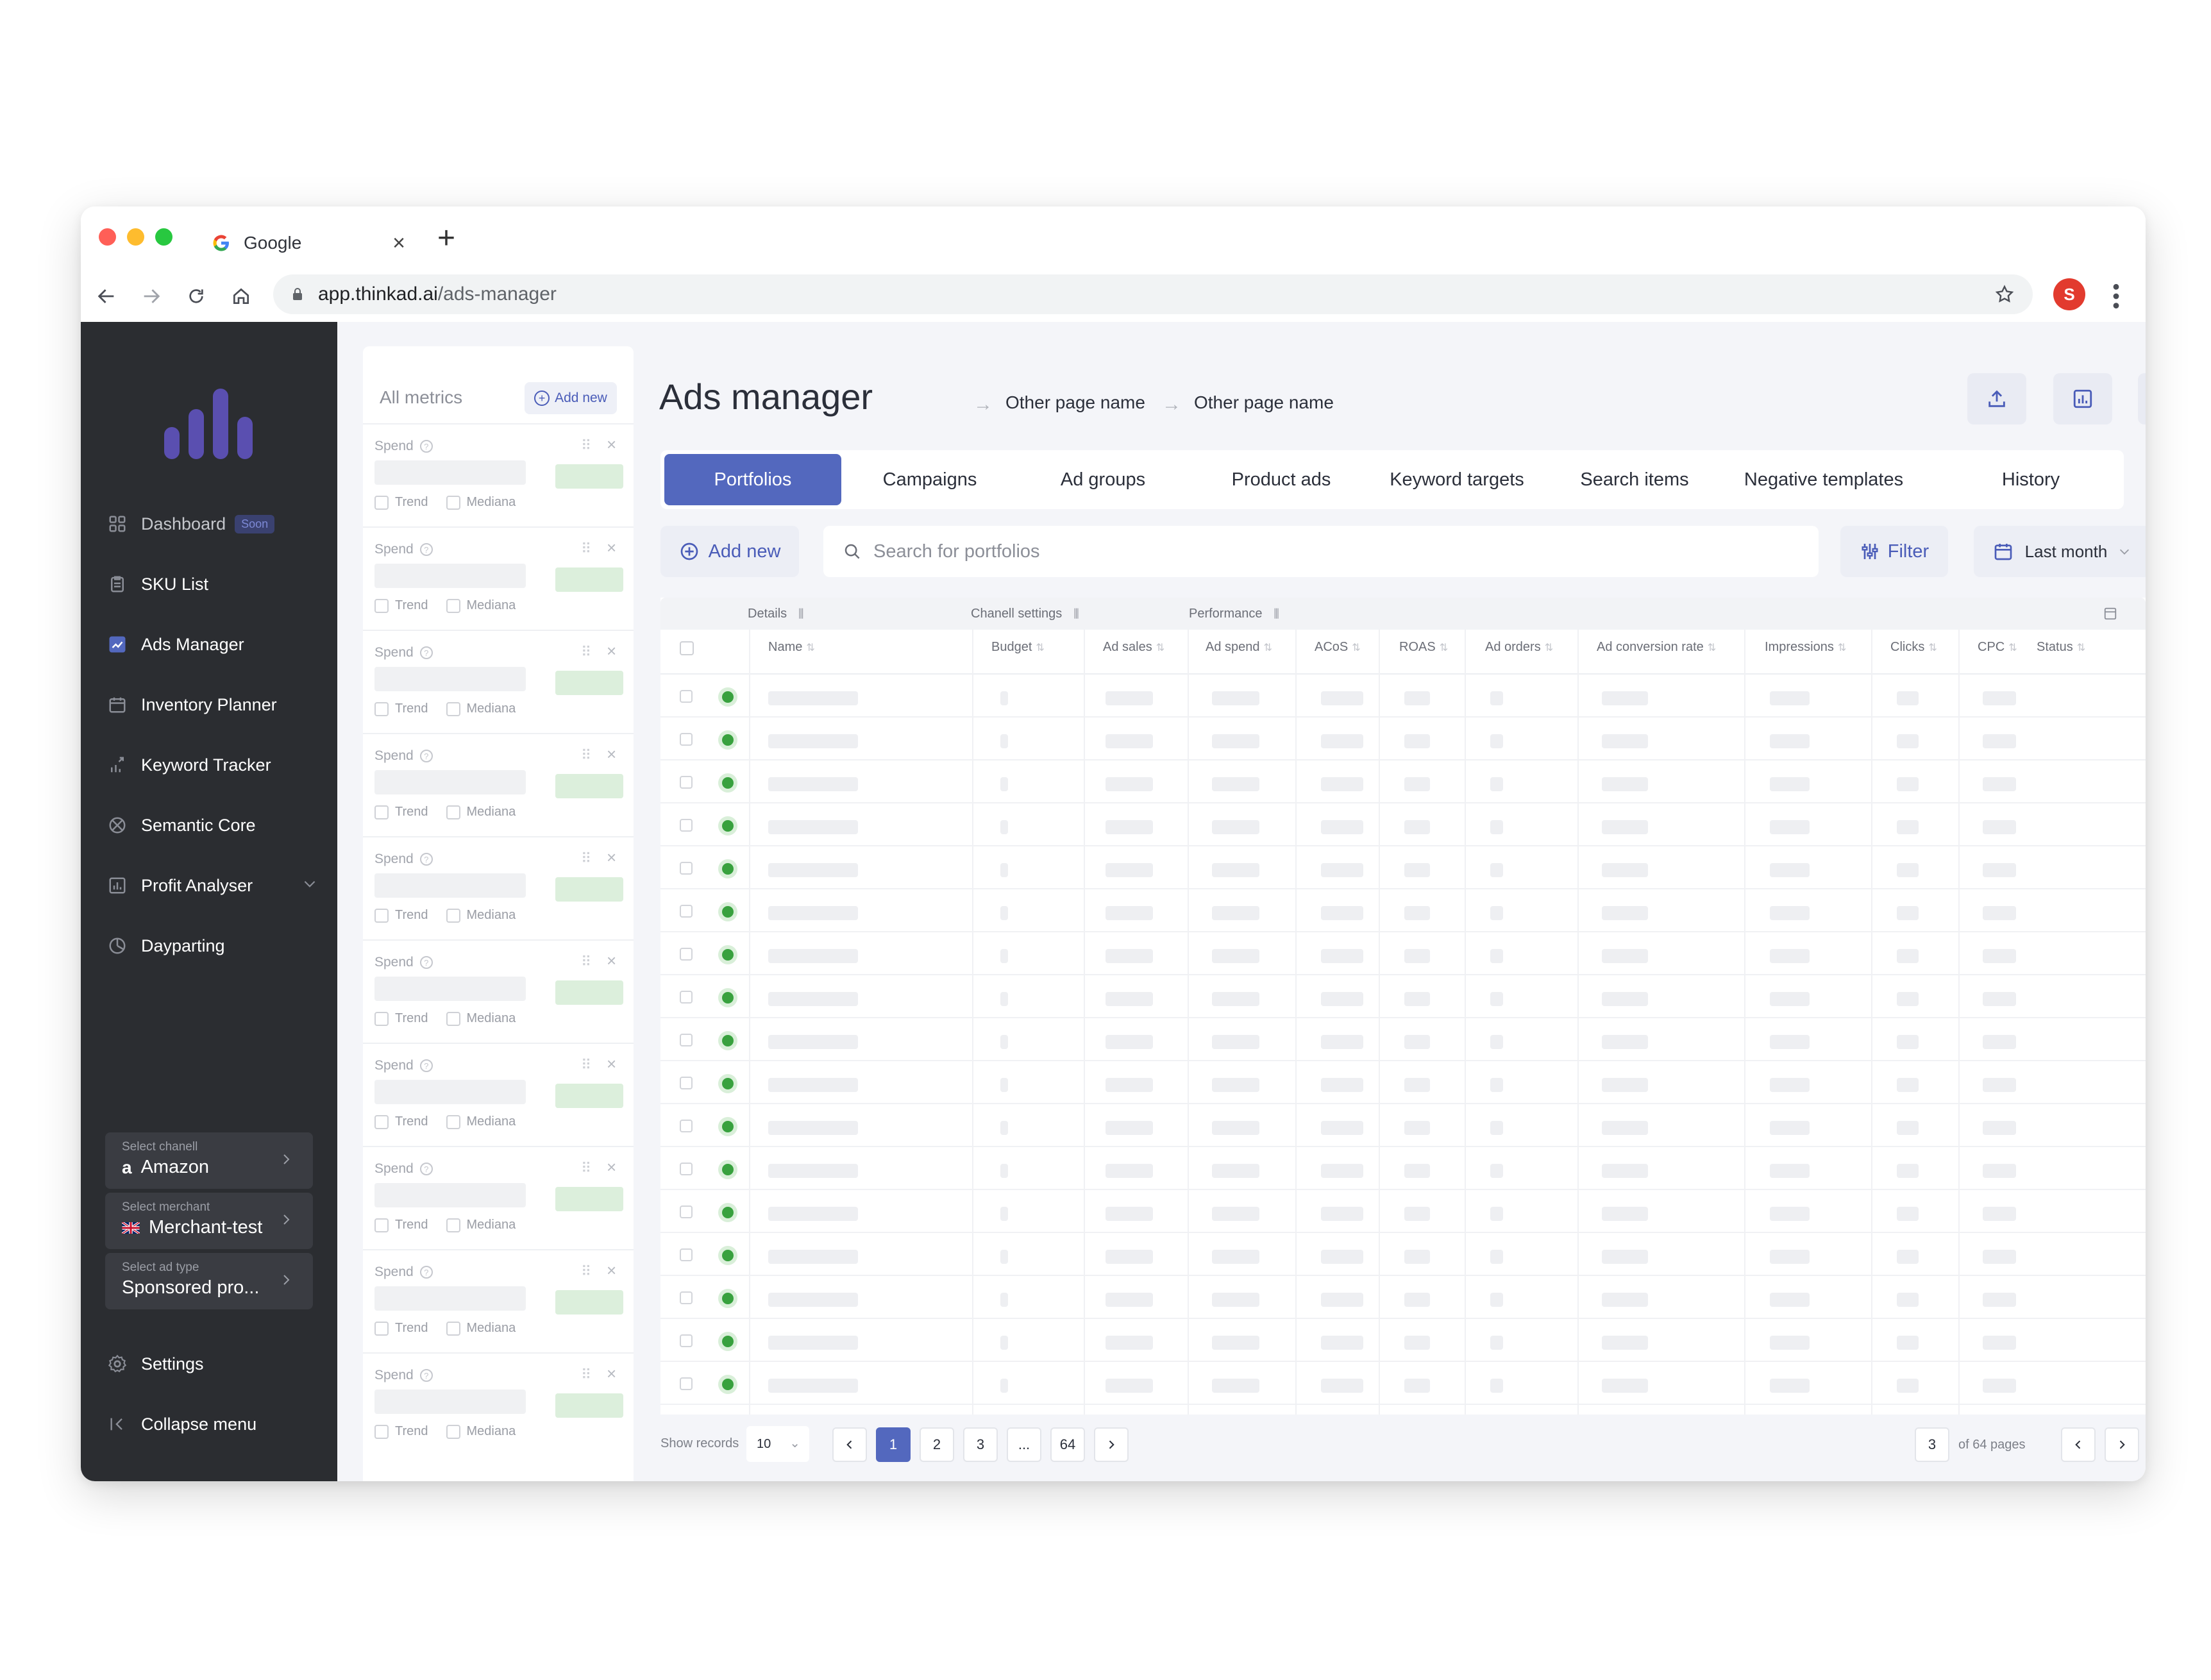 Image resolution: width=2211 pixels, height=1680 pixels. I want to click on records-per-page-select: 10 ⌄, so click(777, 1444).